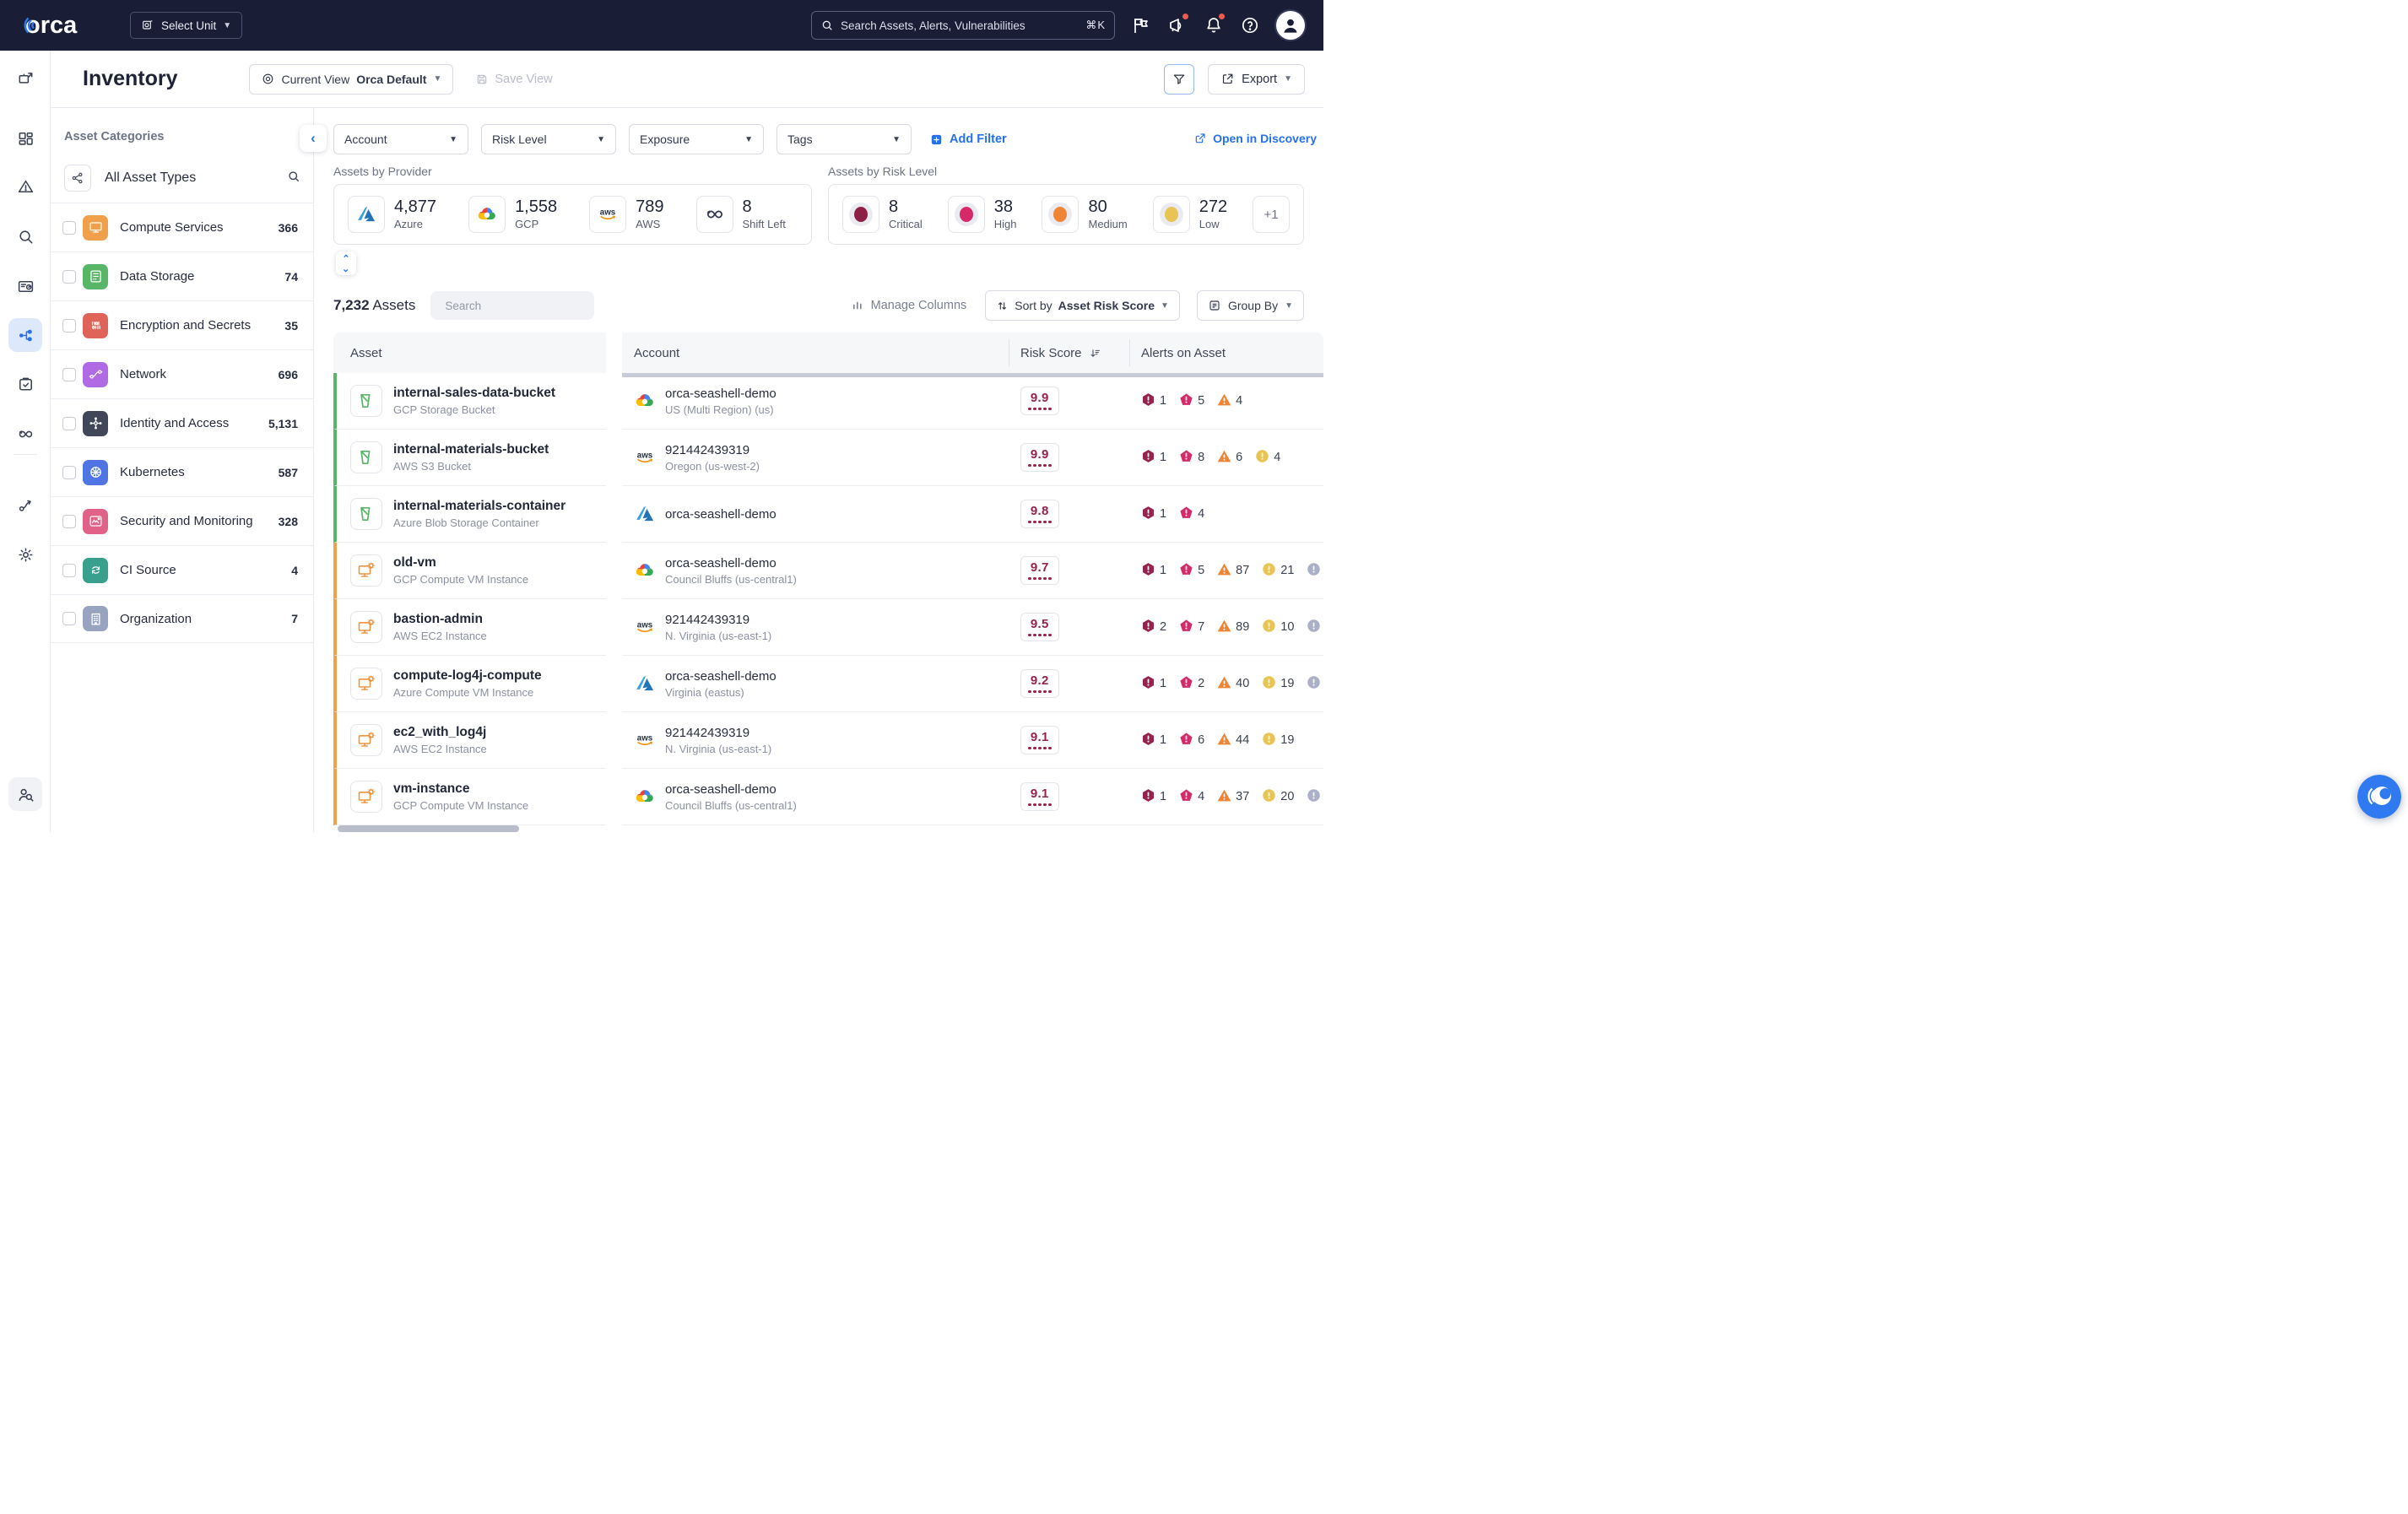  Describe the element at coordinates (1278, 797) in the screenshot. I see `alert-count-low: 20` at that location.